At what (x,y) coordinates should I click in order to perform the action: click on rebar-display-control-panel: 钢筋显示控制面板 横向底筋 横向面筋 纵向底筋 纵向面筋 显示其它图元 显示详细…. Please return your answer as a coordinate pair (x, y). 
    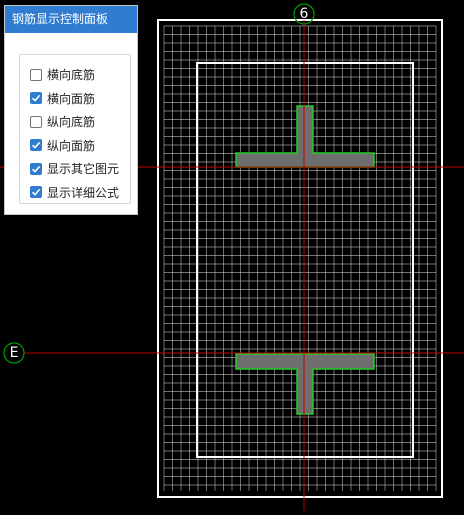
    Looking at the image, I should click on (71, 110).